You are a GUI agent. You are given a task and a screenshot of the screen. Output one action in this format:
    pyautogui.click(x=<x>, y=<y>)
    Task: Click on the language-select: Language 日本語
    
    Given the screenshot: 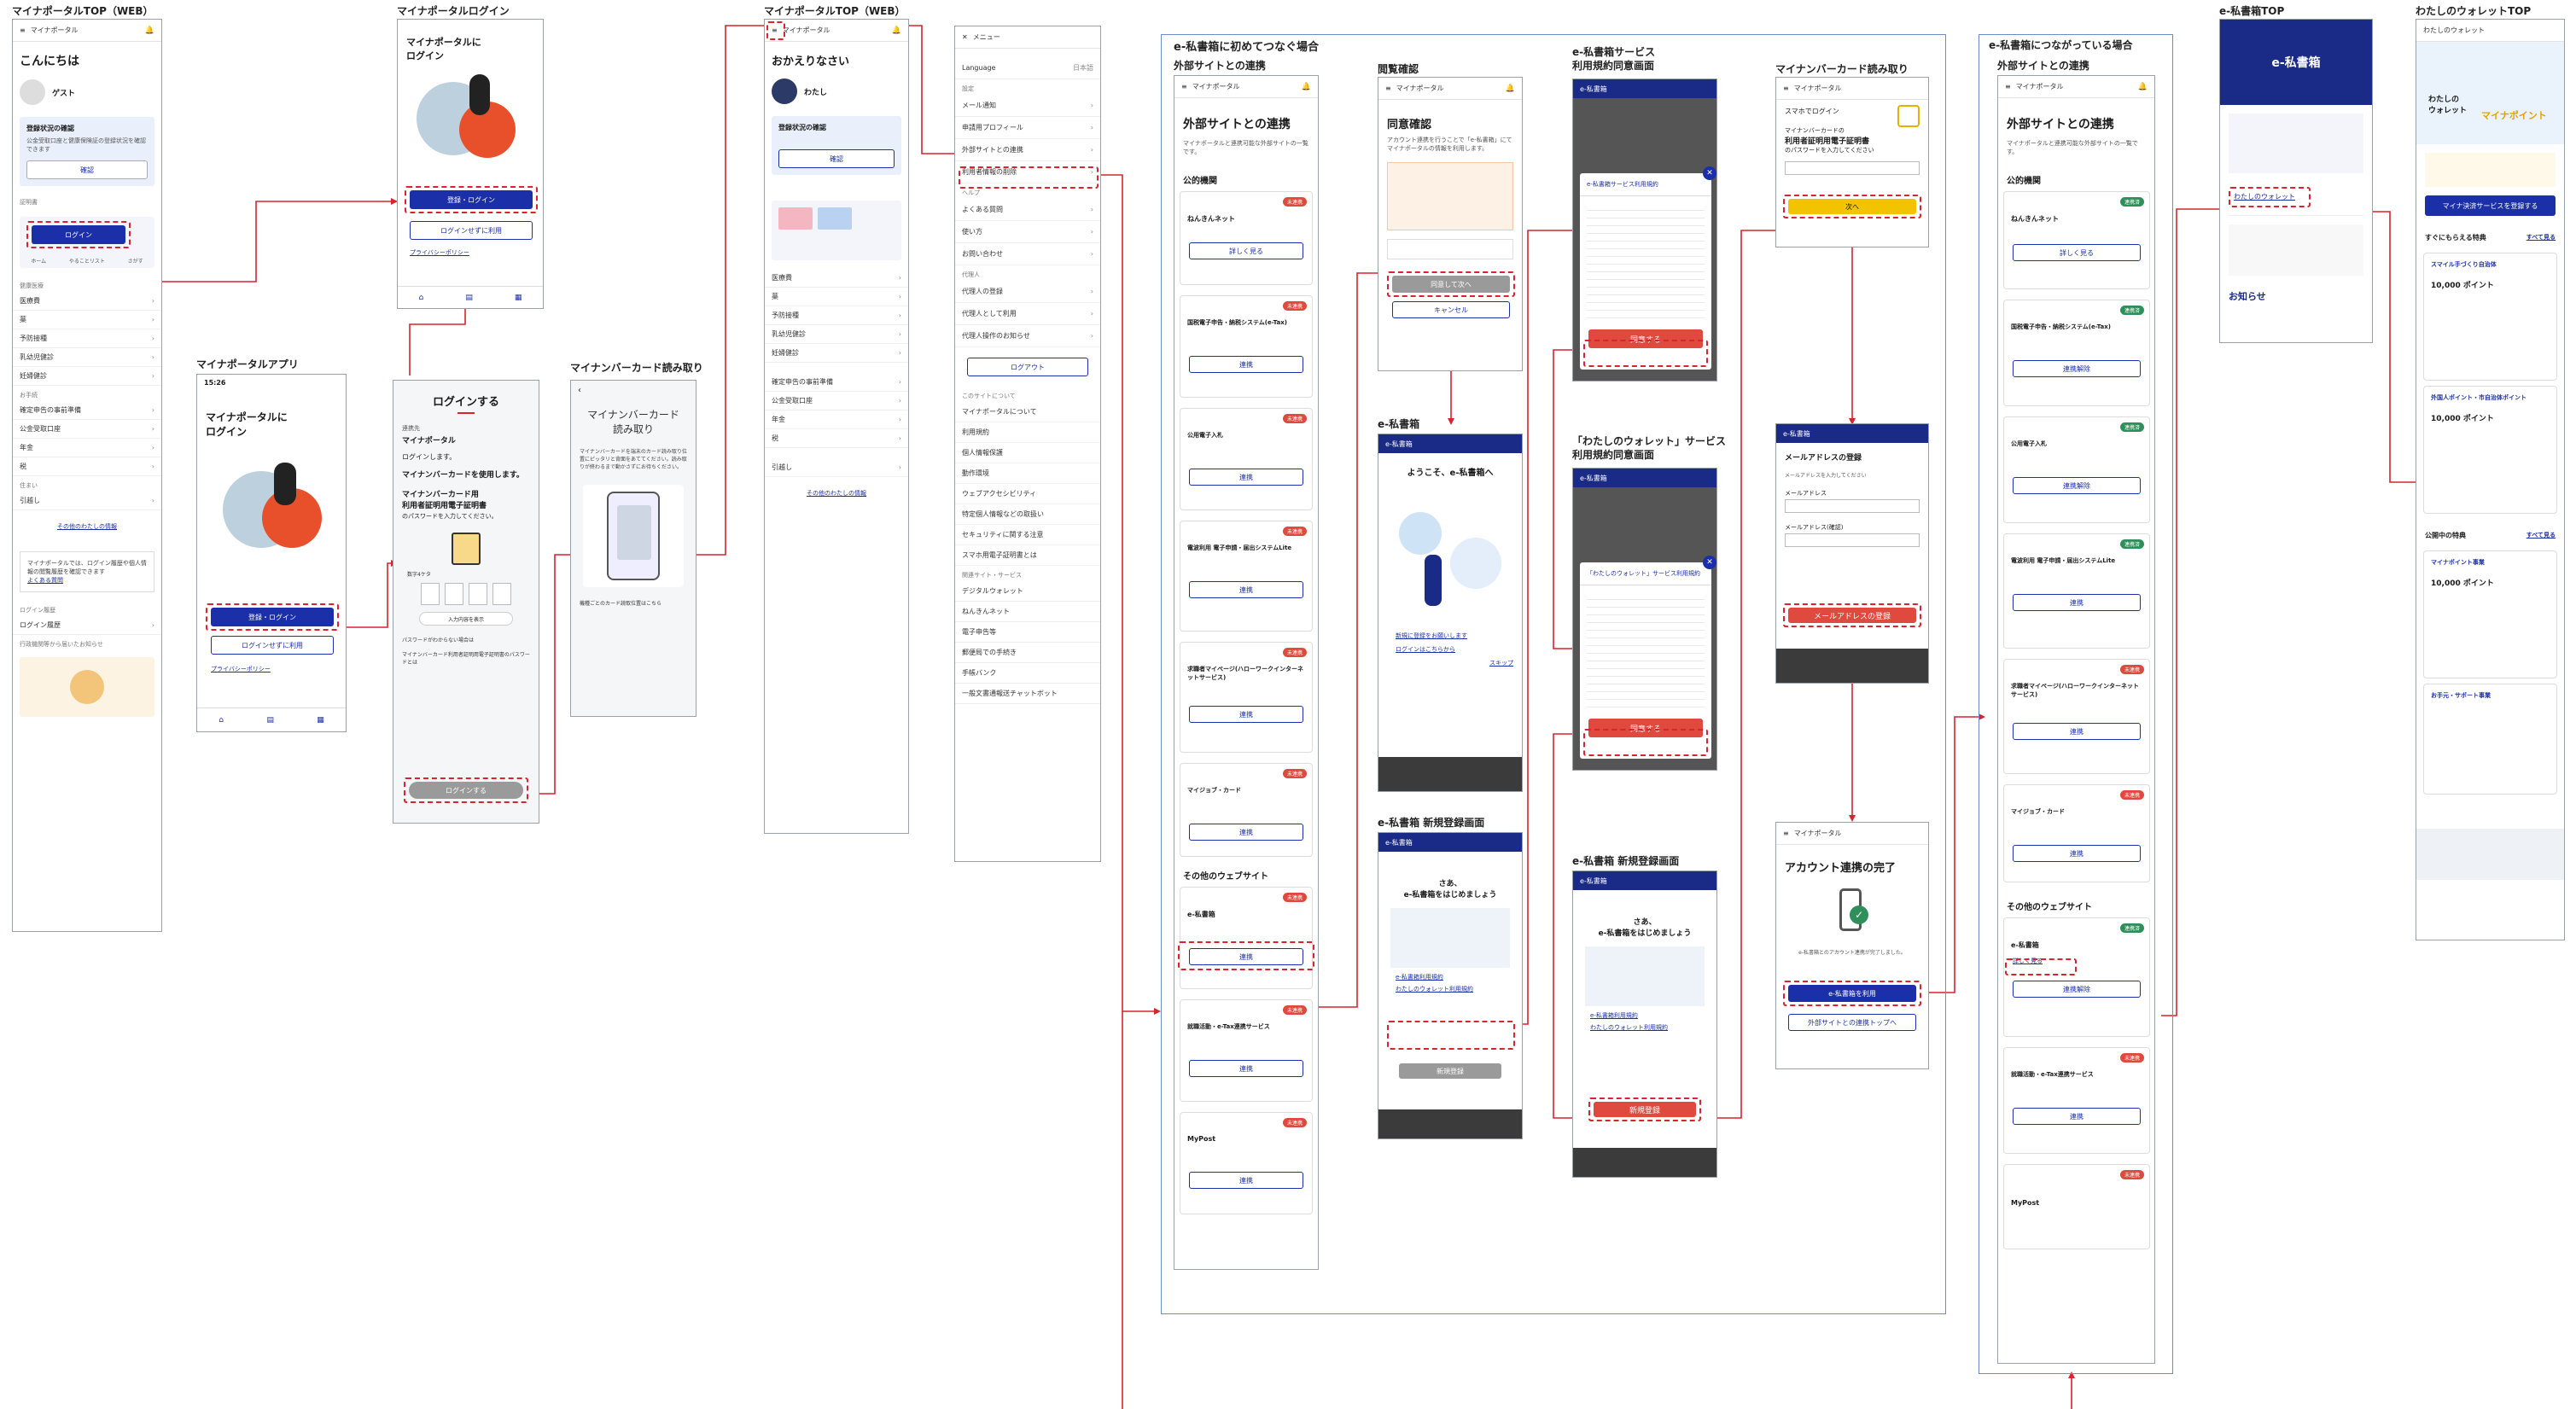 What is the action you would take?
    pyautogui.click(x=1027, y=68)
    